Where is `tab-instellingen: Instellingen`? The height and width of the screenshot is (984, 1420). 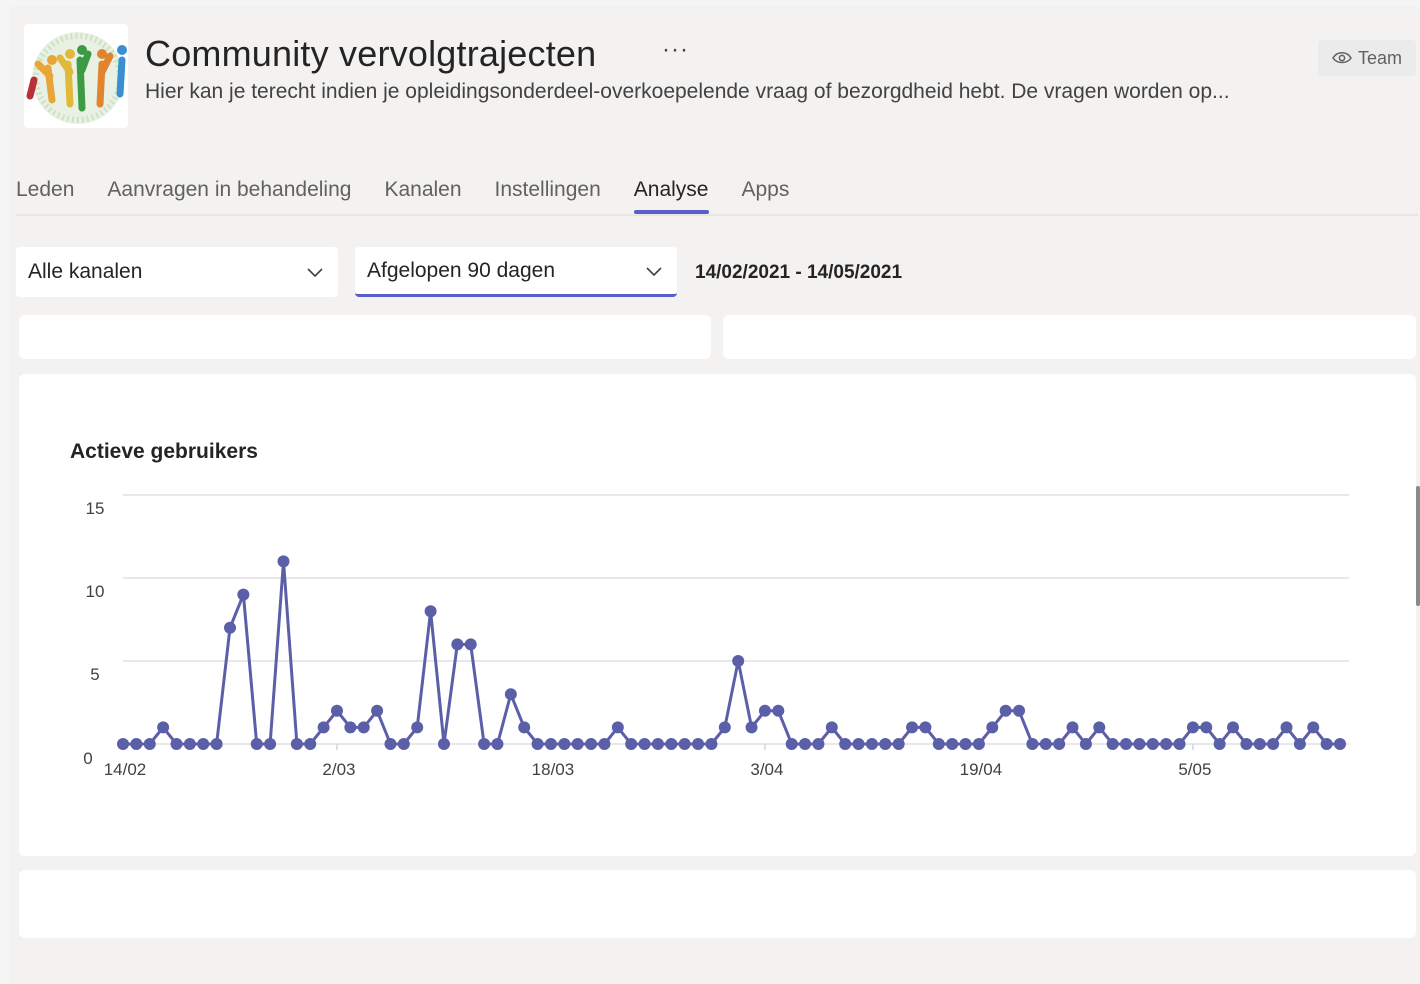 tab-instellingen: Instellingen is located at coordinates (548, 190).